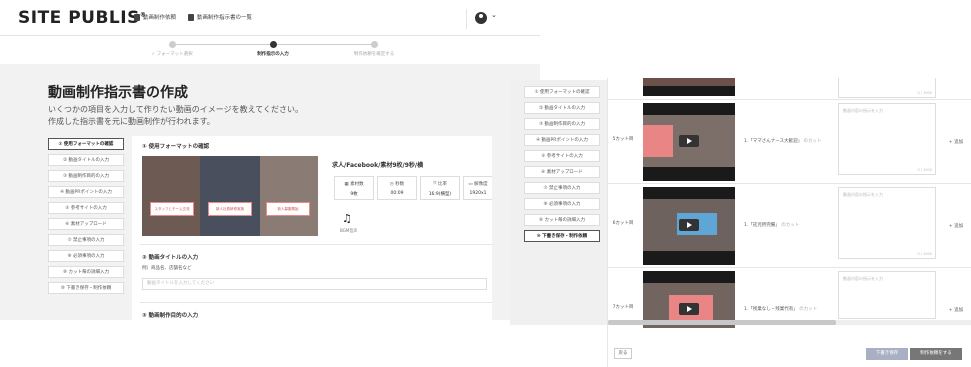 The height and width of the screenshot is (367, 971). What do you see at coordinates (722, 322) in the screenshot?
I see `scrollbar-thumb` at bounding box center [722, 322].